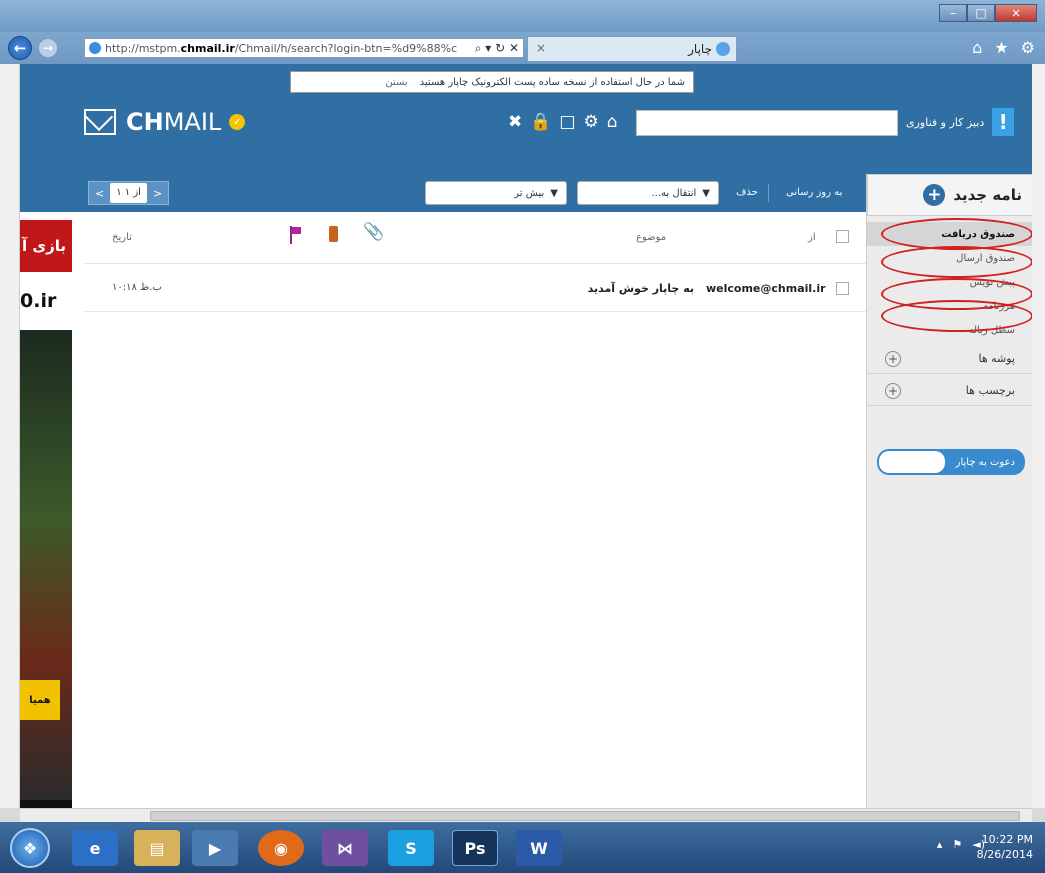  I want to click on skype-icon: S, so click(411, 848).